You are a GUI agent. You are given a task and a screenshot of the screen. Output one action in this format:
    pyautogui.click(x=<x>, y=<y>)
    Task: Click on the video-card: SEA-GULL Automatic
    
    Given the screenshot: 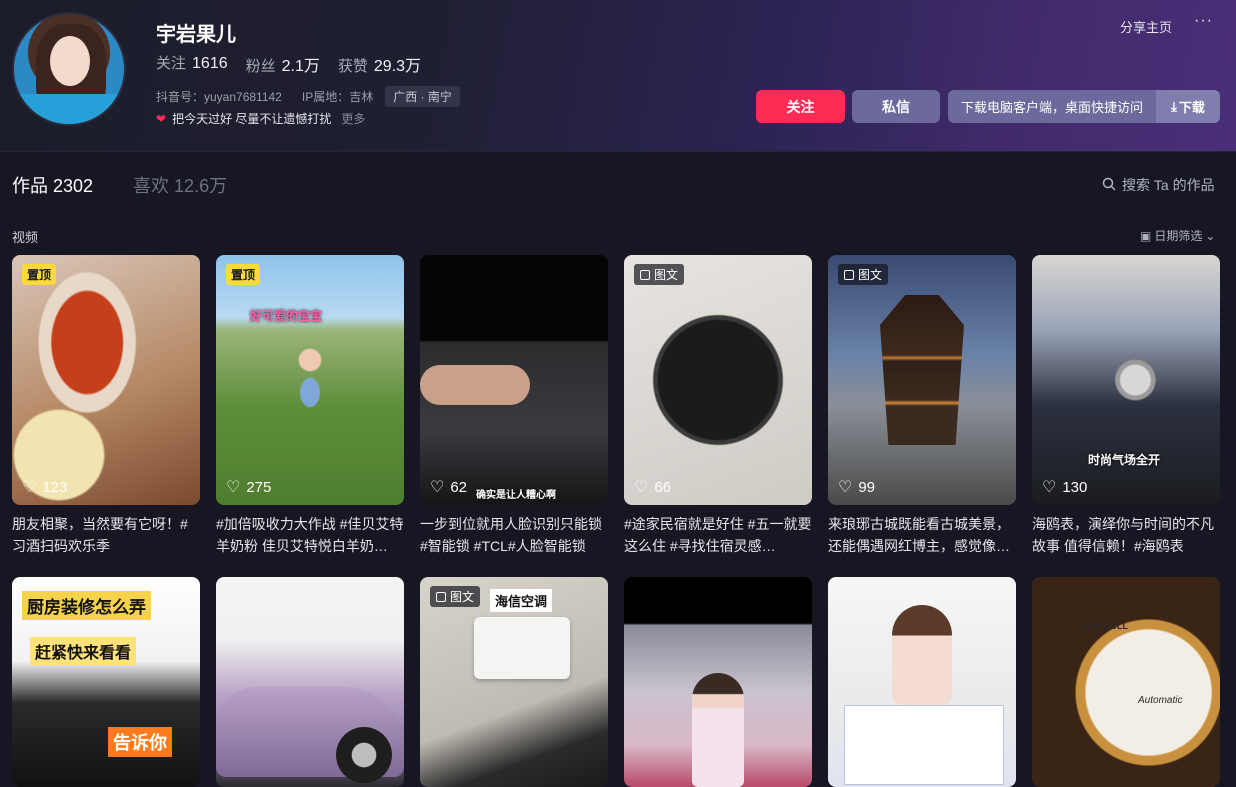 What is the action you would take?
    pyautogui.click(x=1126, y=682)
    